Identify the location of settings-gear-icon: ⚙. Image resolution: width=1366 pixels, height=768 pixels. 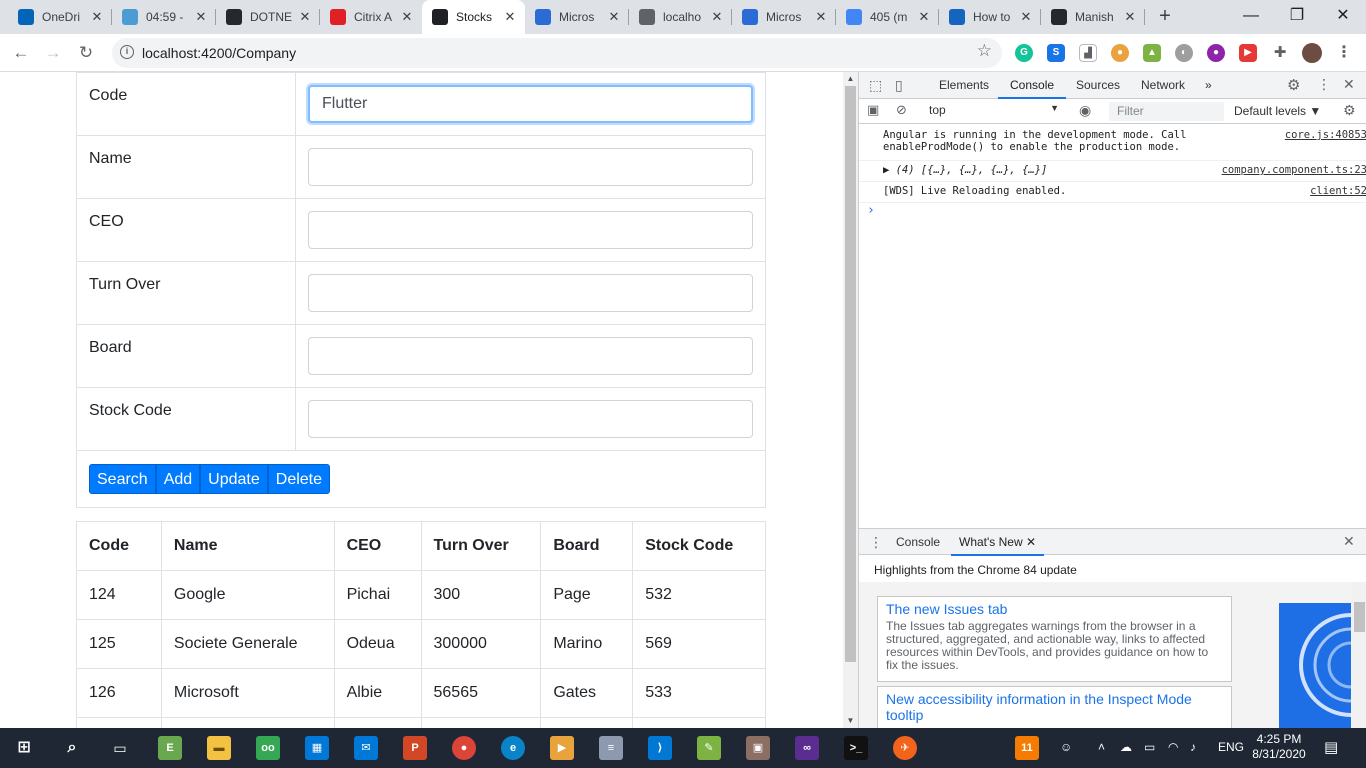
(1293, 85).